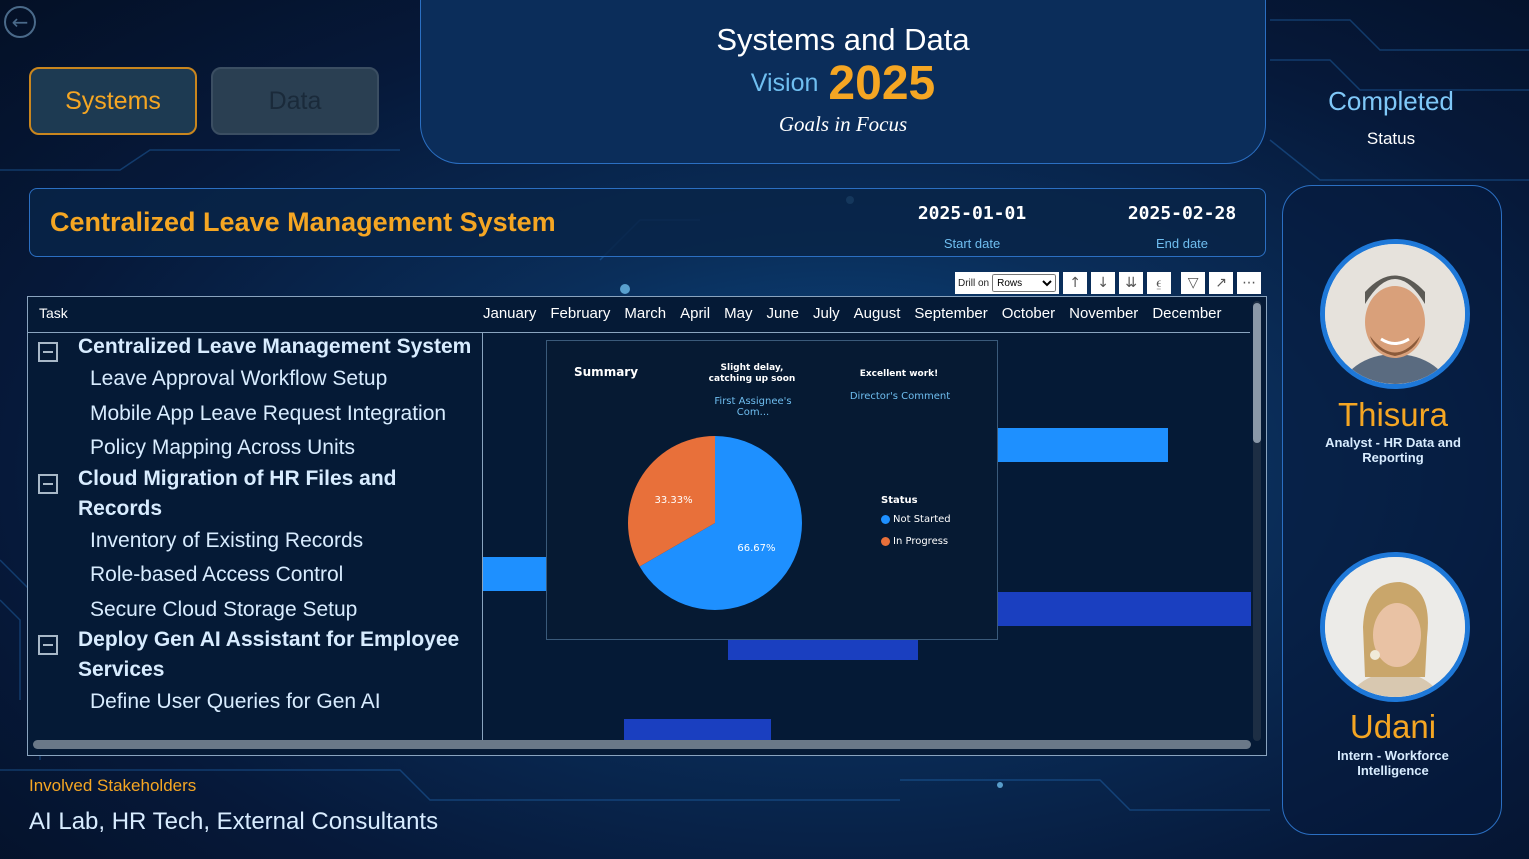  Describe the element at coordinates (303, 222) in the screenshot. I see `project-title: Centralized Leave Management System` at that location.